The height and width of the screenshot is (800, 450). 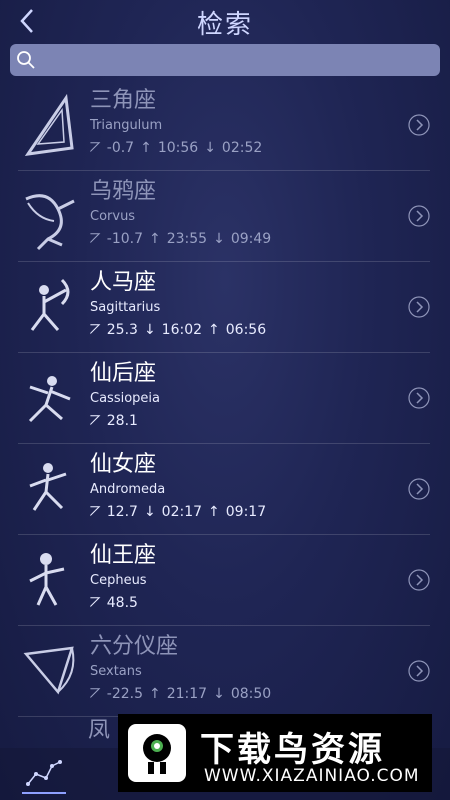 What do you see at coordinates (224, 216) in the screenshot?
I see `list-item: 乌鸦座 Corvus ⦢ -10.7 ↑ 23:55 ↓ 09:49` at bounding box center [224, 216].